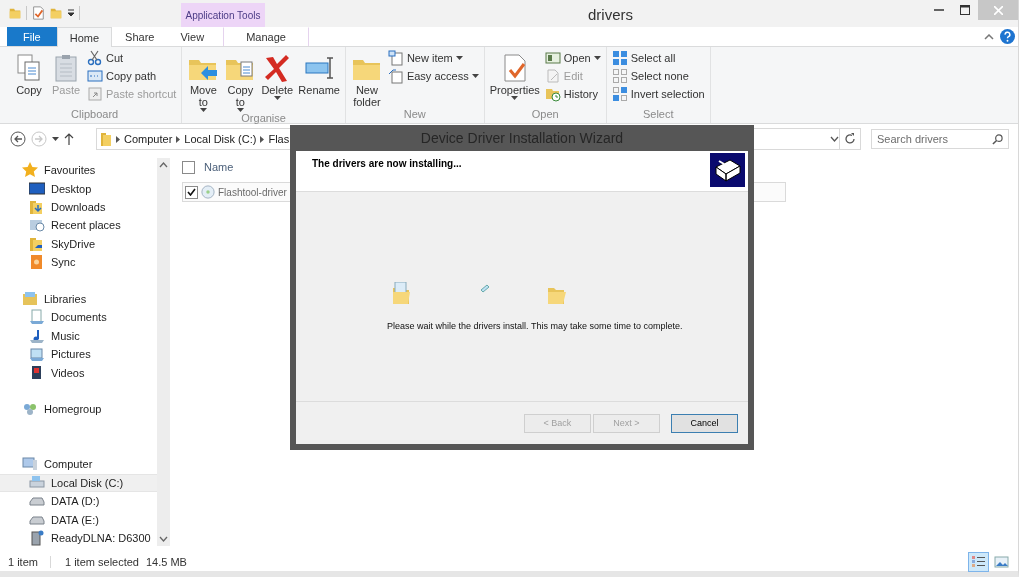  Describe the element at coordinates (263, 118) in the screenshot. I see `group-label: Organise` at that location.